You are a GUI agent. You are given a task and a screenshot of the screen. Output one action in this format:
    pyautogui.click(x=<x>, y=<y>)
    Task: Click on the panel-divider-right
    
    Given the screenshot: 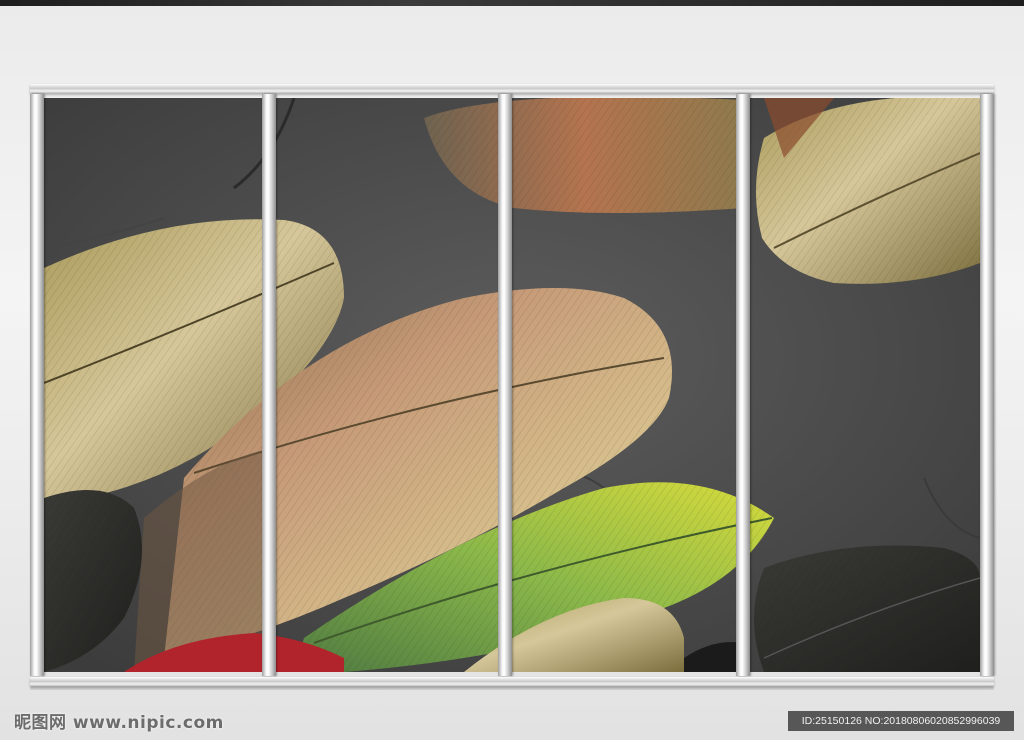 What is the action you would take?
    pyautogui.click(x=987, y=385)
    